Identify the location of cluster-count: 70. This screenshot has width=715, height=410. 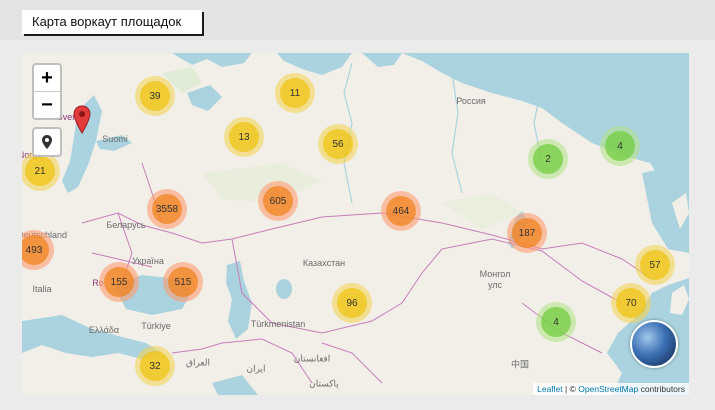
(631, 303).